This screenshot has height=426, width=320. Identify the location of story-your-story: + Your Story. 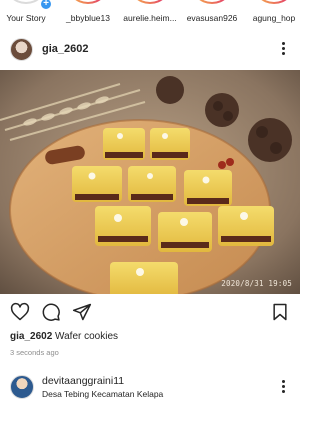
(28, 15).